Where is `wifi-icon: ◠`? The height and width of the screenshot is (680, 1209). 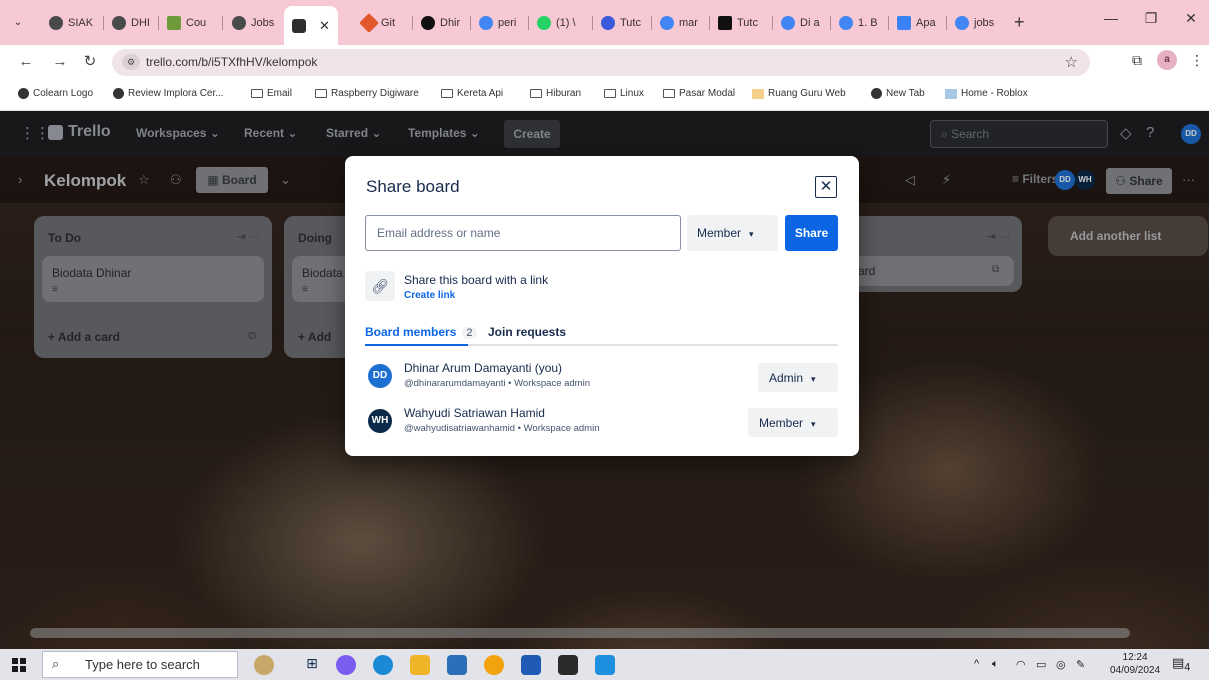 wifi-icon: ◠ is located at coordinates (1021, 664).